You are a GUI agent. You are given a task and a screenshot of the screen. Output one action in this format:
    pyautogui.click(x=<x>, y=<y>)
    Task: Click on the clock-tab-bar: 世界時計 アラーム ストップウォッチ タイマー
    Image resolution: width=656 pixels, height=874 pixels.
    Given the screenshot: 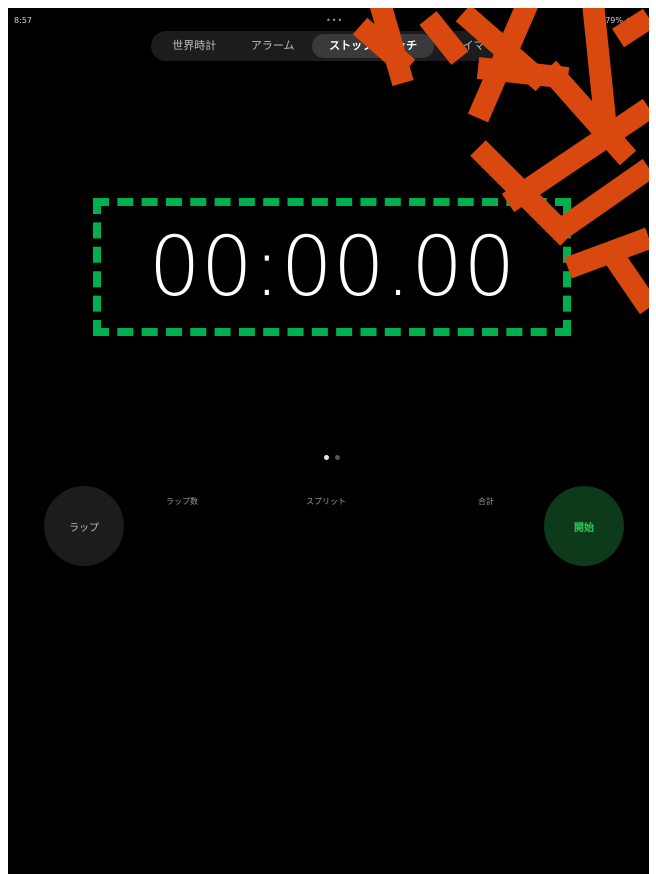 What is the action you would take?
    pyautogui.click(x=334, y=46)
    